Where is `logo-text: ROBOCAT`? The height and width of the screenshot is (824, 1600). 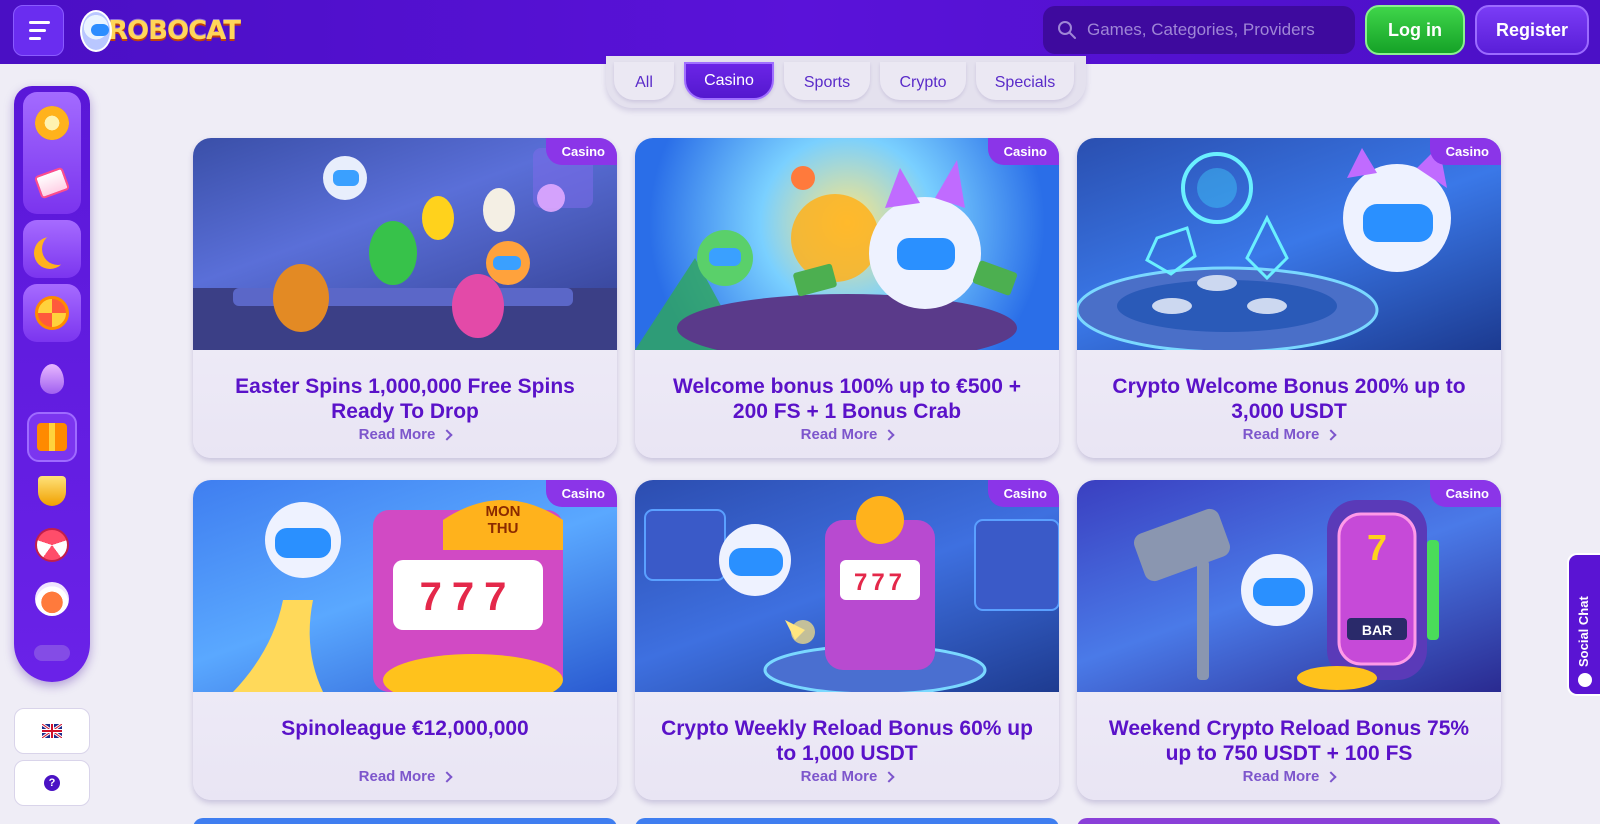 logo-text: ROBOCAT is located at coordinates (174, 31).